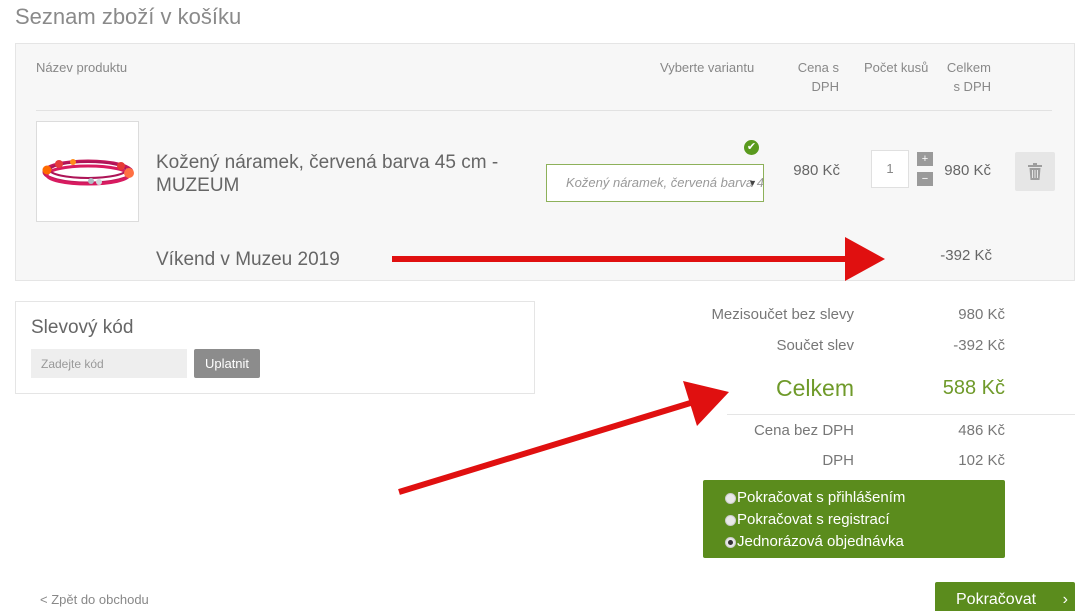  What do you see at coordinates (563, 438) in the screenshot?
I see `annotation-arrow-total` at bounding box center [563, 438].